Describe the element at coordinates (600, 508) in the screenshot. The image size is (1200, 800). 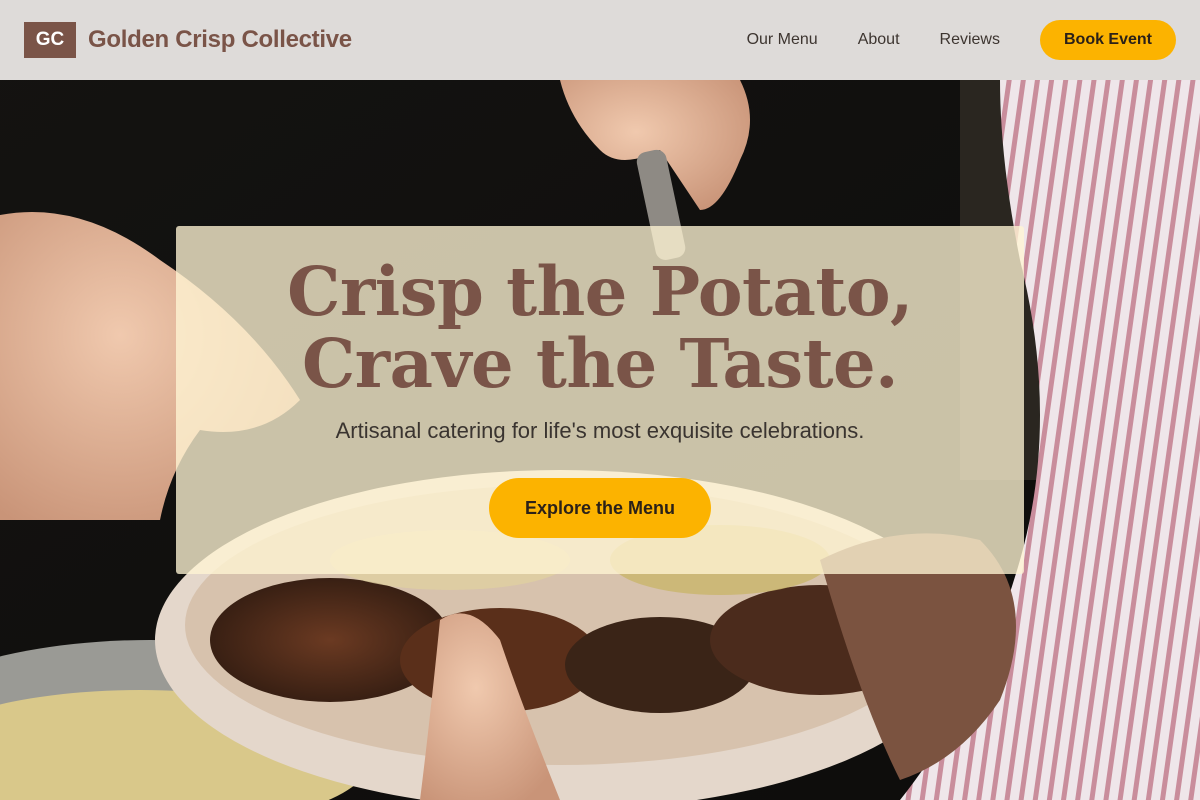
I see `explore-menu-button: Explore the Menu` at that location.